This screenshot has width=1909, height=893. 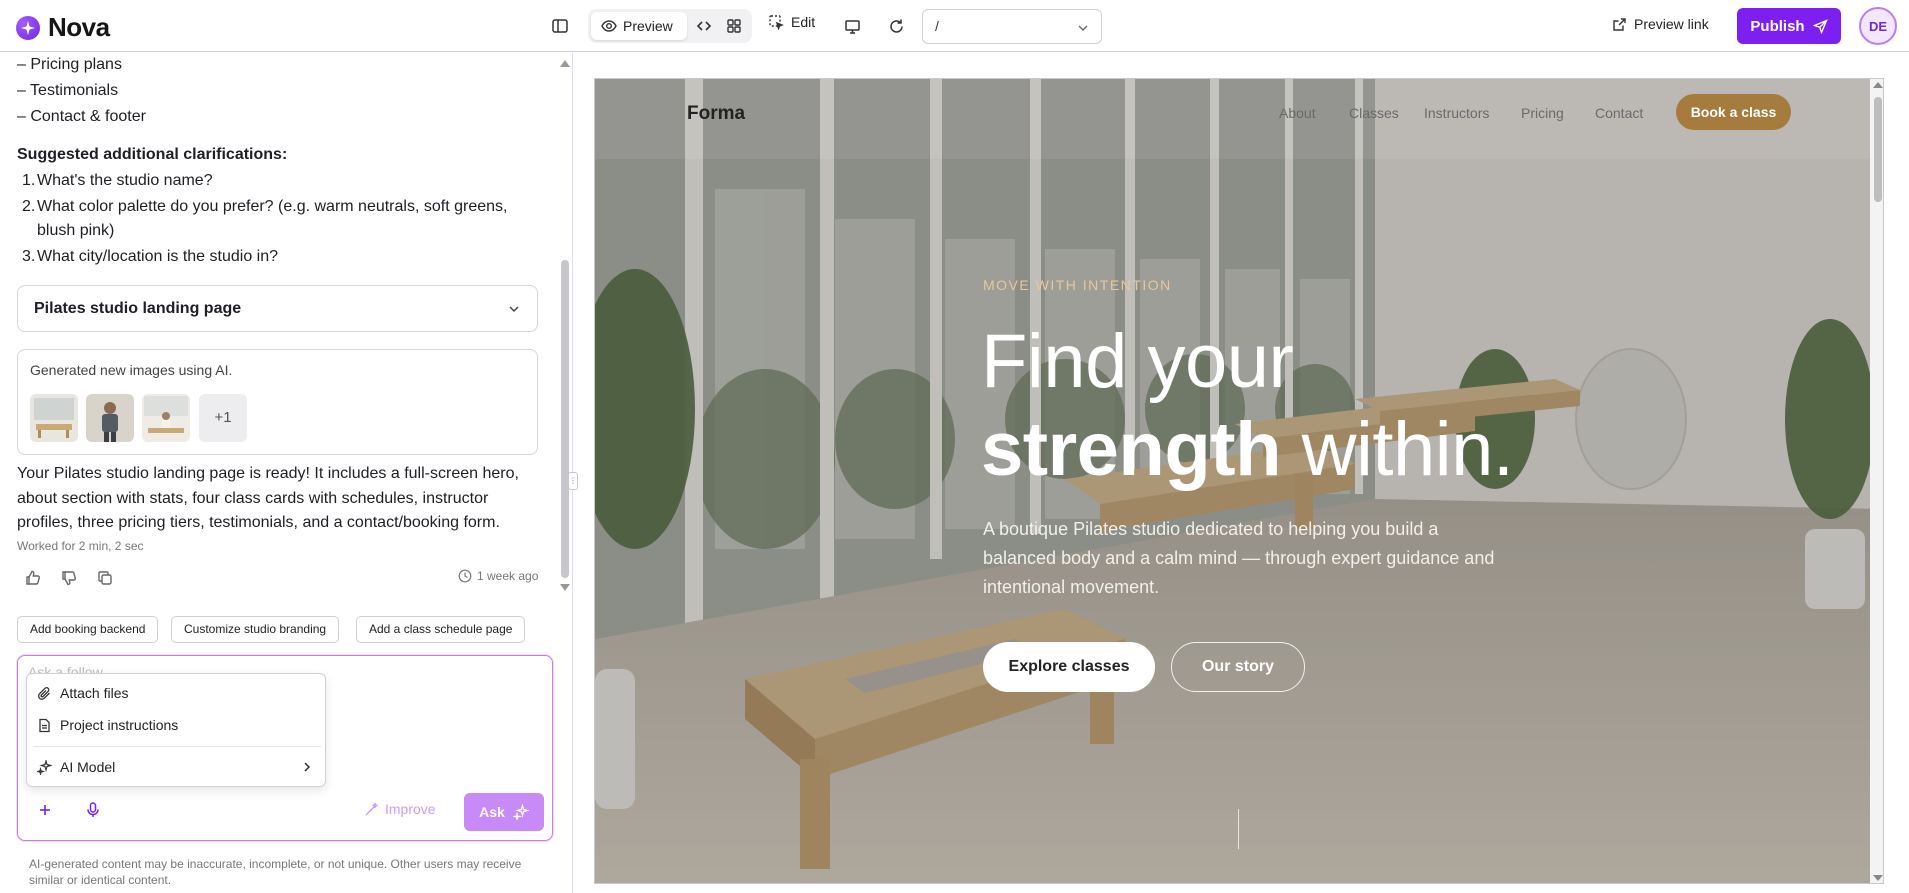 I want to click on site-nav-about: About, so click(x=1297, y=113).